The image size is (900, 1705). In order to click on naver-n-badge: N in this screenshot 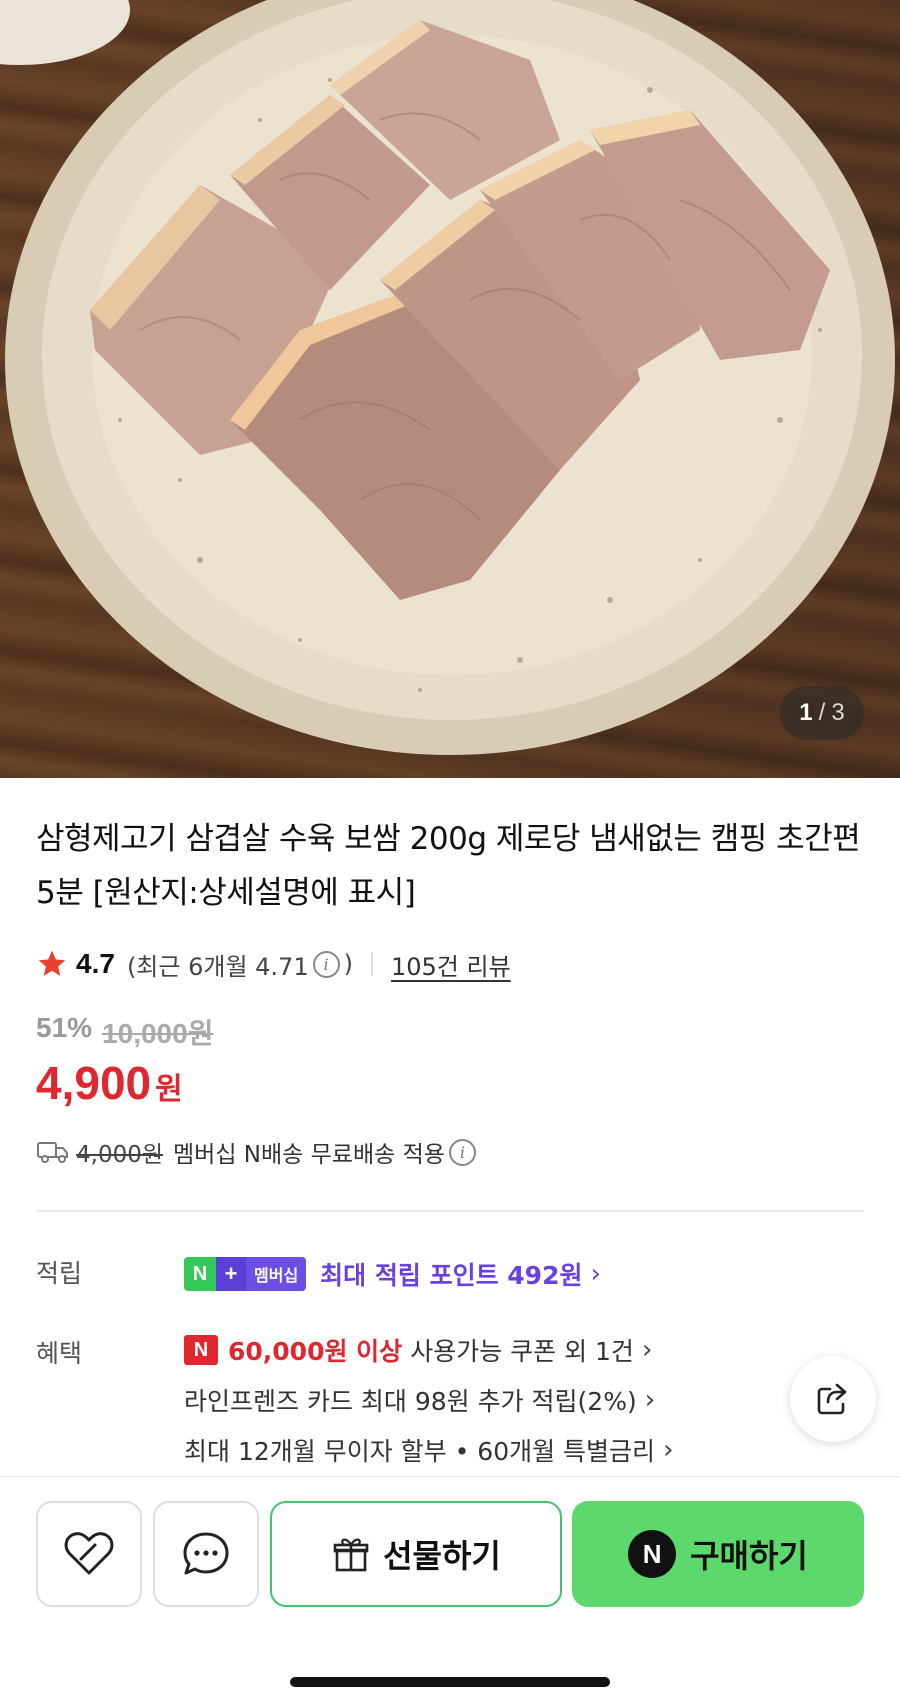, I will do `click(201, 1350)`.